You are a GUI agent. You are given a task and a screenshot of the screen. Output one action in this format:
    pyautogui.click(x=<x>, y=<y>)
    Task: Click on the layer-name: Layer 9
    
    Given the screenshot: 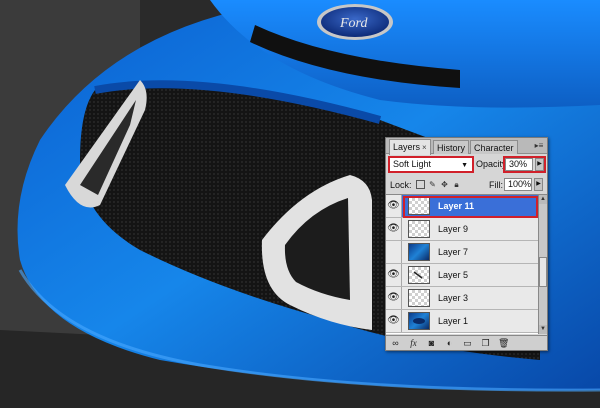 What is the action you would take?
    pyautogui.click(x=453, y=229)
    